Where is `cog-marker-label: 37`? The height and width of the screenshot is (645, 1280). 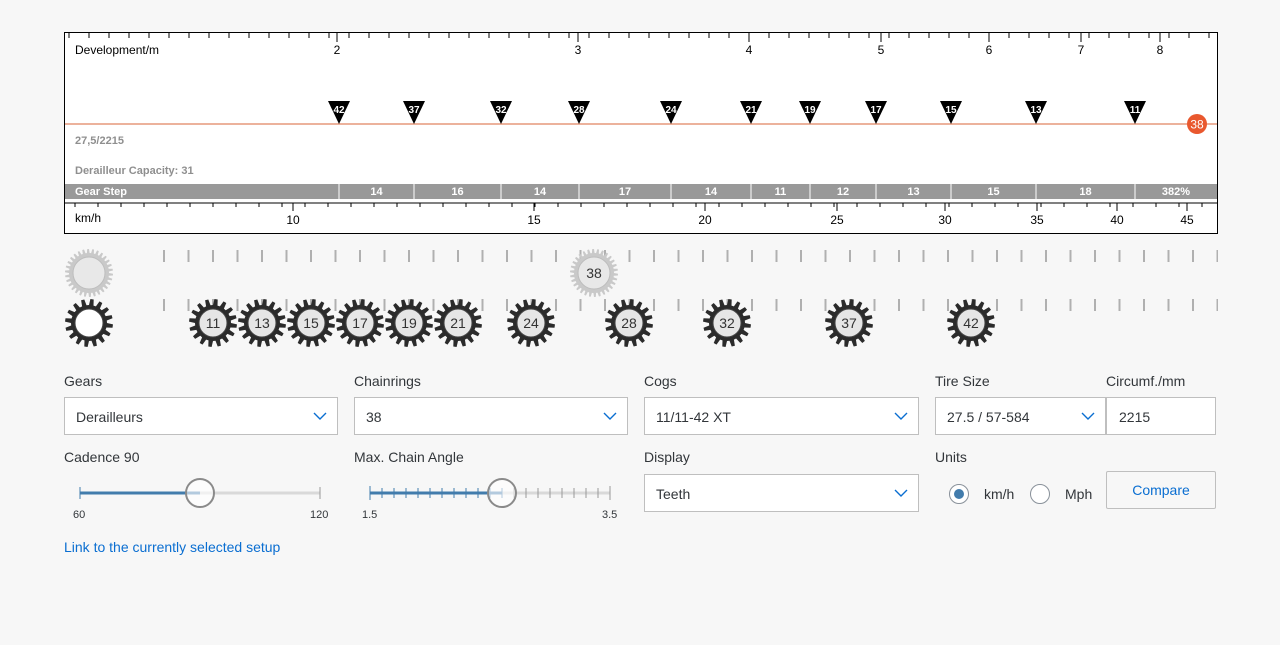
cog-marker-label: 37 is located at coordinates (414, 110).